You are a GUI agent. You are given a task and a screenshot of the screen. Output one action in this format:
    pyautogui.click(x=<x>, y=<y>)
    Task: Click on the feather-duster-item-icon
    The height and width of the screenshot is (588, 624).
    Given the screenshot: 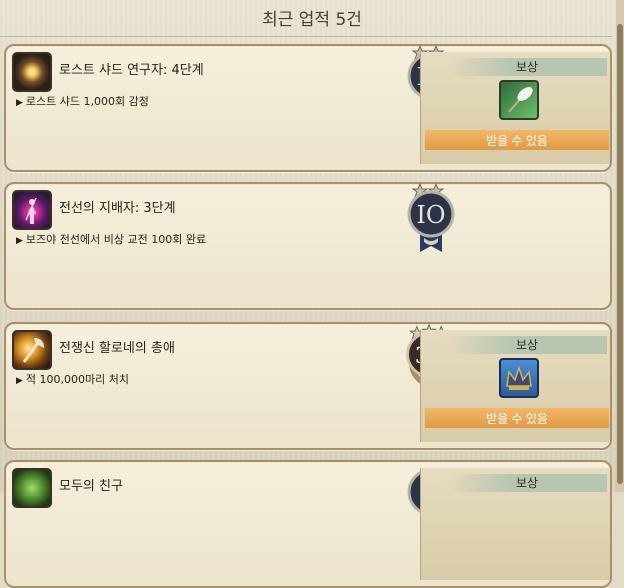 What is the action you would take?
    pyautogui.click(x=519, y=100)
    